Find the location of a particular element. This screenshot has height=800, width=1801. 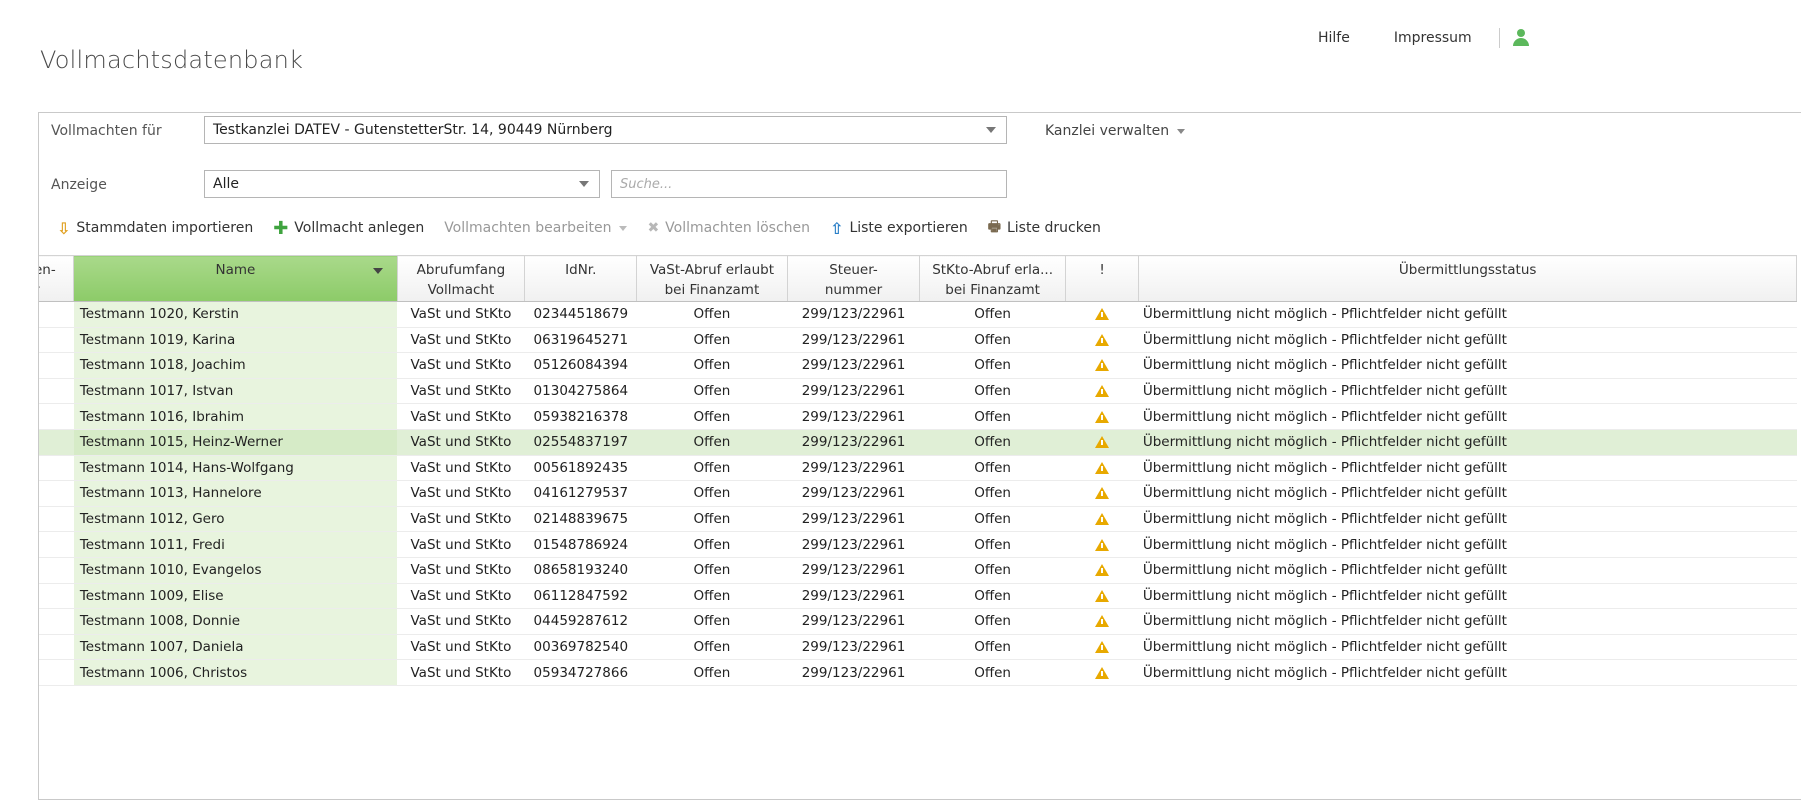

kanzlei-verwalten-menu: Kanzlei verwalten is located at coordinates (1115, 131).